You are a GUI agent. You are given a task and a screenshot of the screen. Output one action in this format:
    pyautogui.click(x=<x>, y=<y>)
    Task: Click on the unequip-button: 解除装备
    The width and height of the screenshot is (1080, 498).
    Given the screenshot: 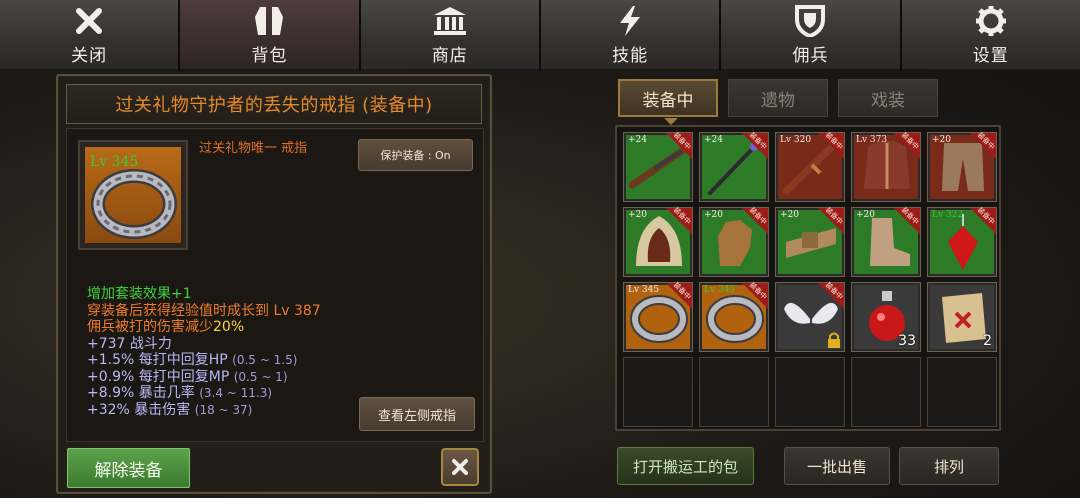 What is the action you would take?
    pyautogui.click(x=128, y=468)
    